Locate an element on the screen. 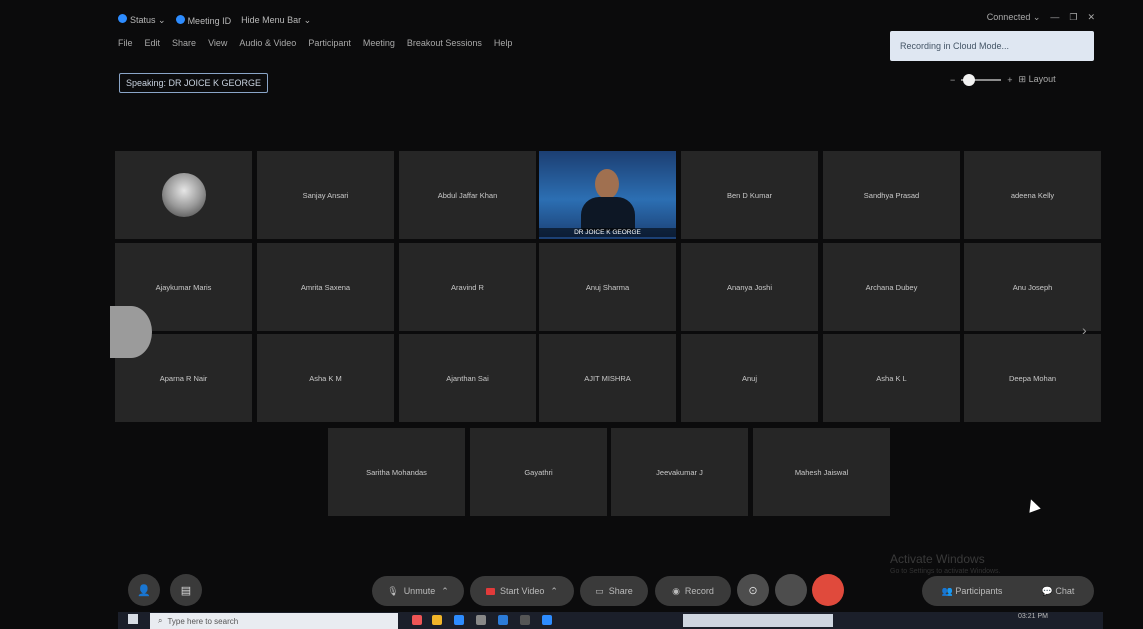 This screenshot has width=1143, height=629. record-icon: ◉ is located at coordinates (676, 590).